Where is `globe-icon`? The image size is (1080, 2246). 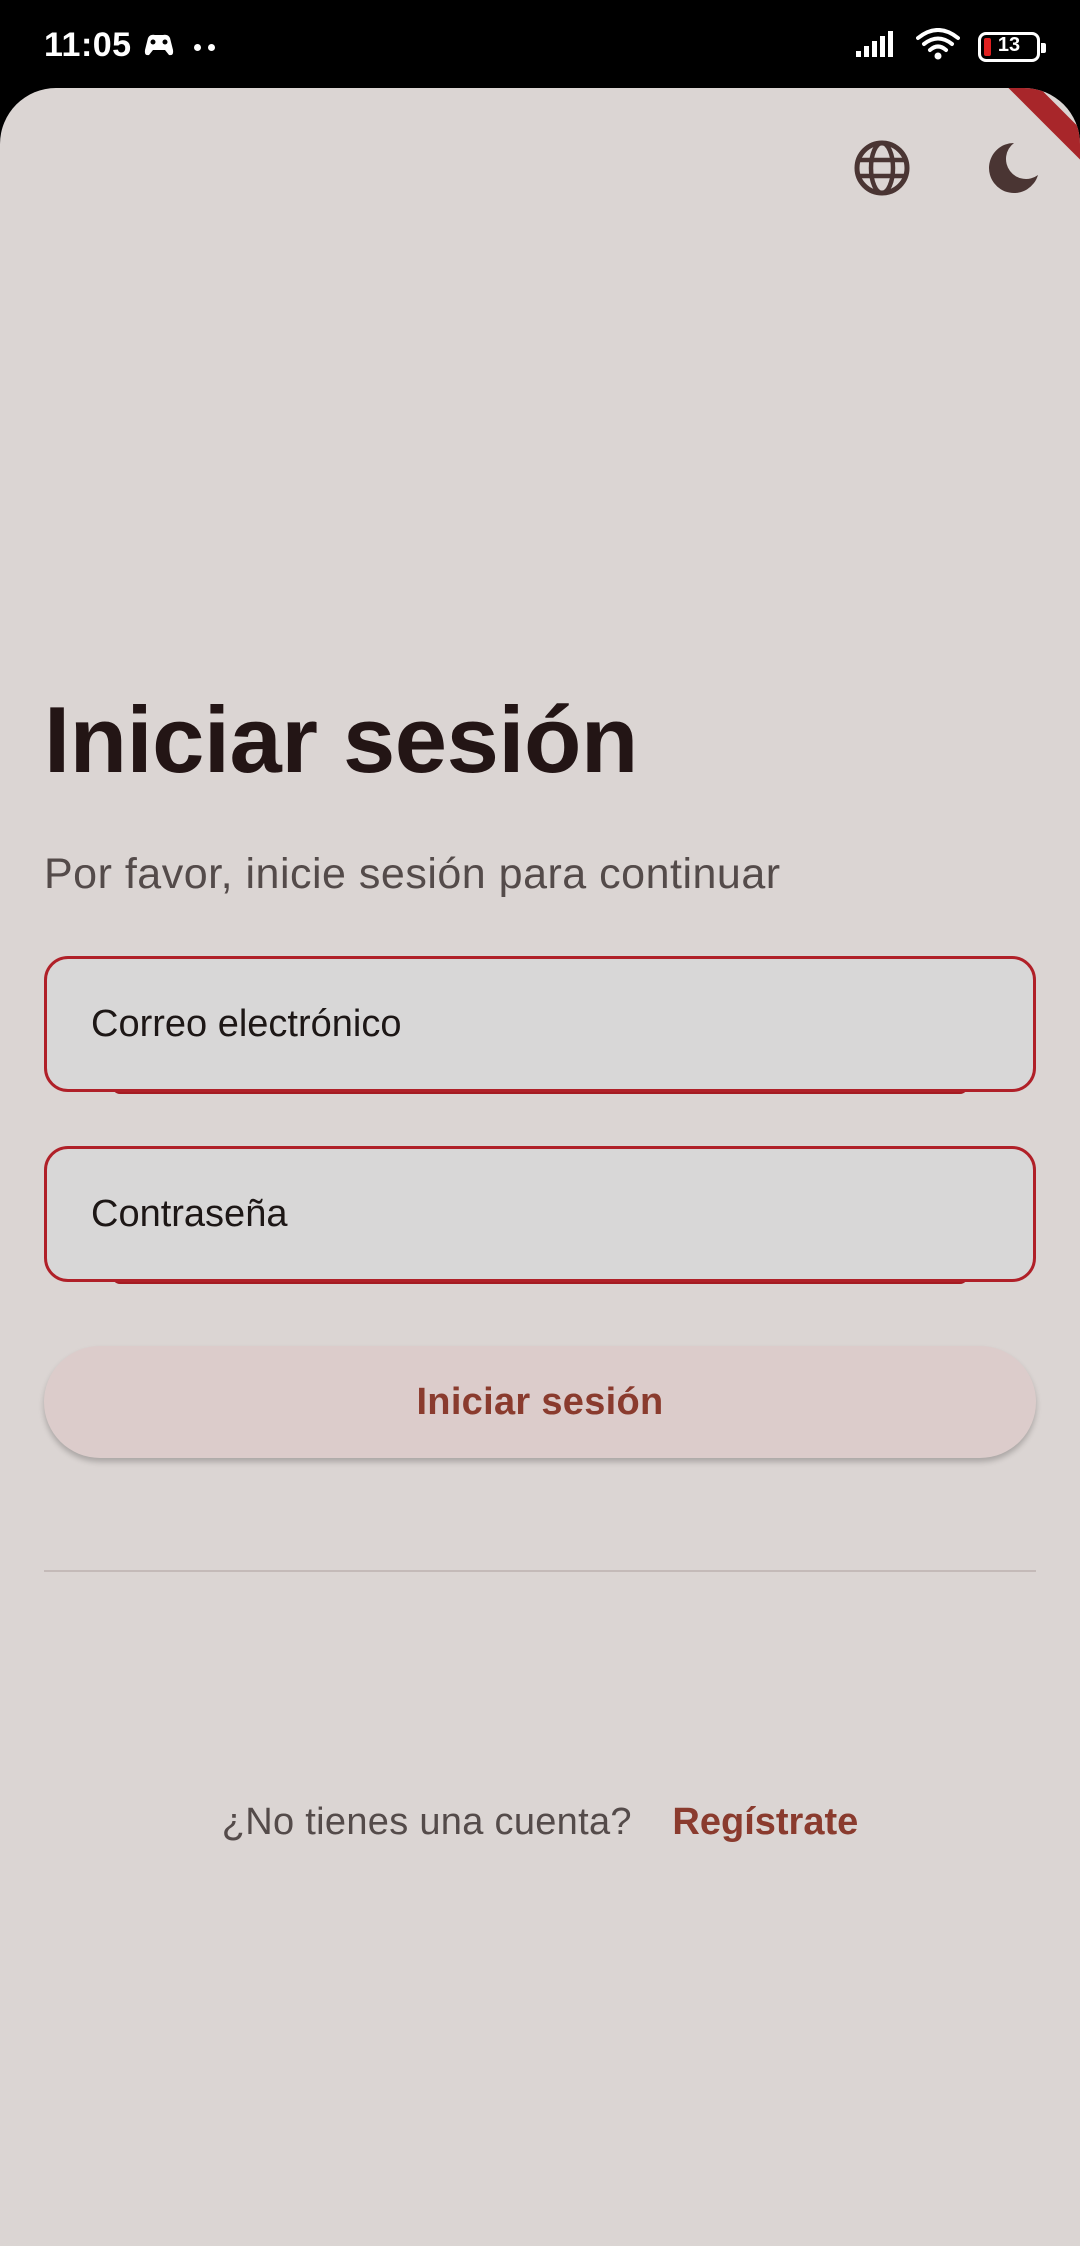 globe-icon is located at coordinates (882, 168).